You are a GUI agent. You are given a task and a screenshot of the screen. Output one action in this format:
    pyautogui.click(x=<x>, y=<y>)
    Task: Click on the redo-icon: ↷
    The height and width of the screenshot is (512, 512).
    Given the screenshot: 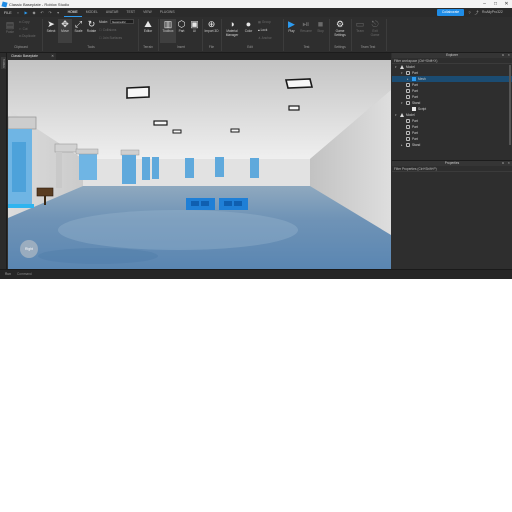 What is the action you would take?
    pyautogui.click(x=50, y=12)
    